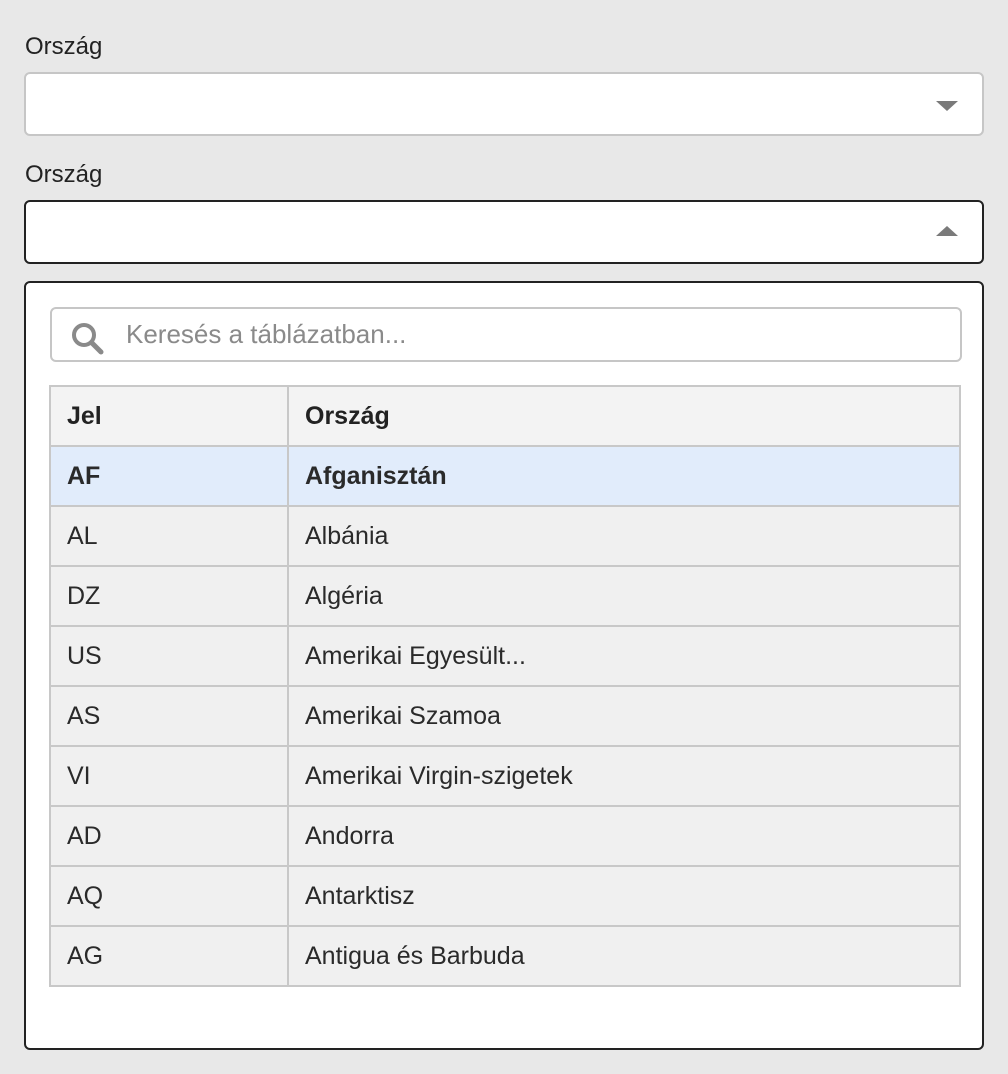 This screenshot has height=1074, width=1008. I want to click on chevron-down-icon, so click(947, 106).